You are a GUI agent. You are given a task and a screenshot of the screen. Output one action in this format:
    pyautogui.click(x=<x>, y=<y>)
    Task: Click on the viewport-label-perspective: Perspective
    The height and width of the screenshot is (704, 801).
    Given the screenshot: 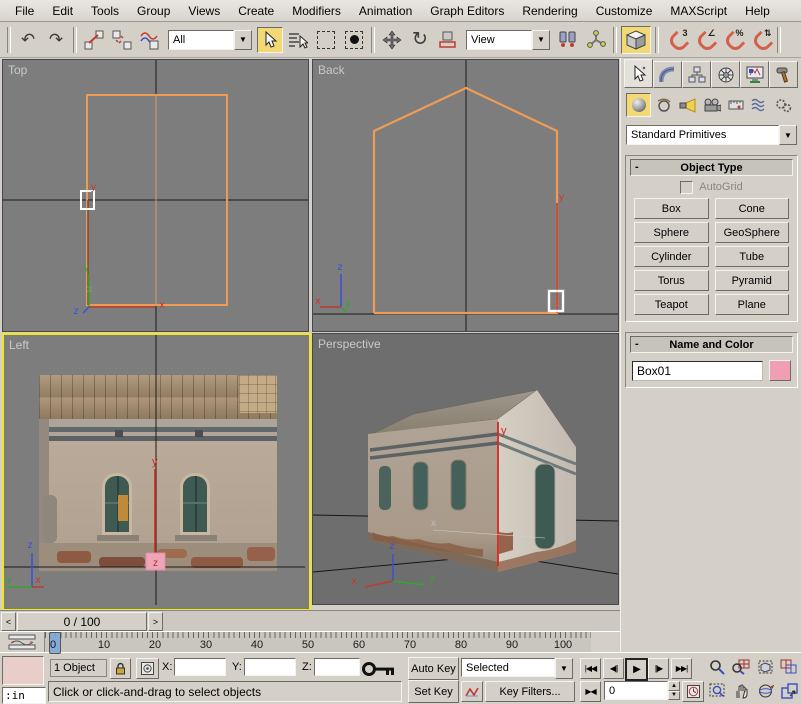 What is the action you would take?
    pyautogui.click(x=349, y=344)
    